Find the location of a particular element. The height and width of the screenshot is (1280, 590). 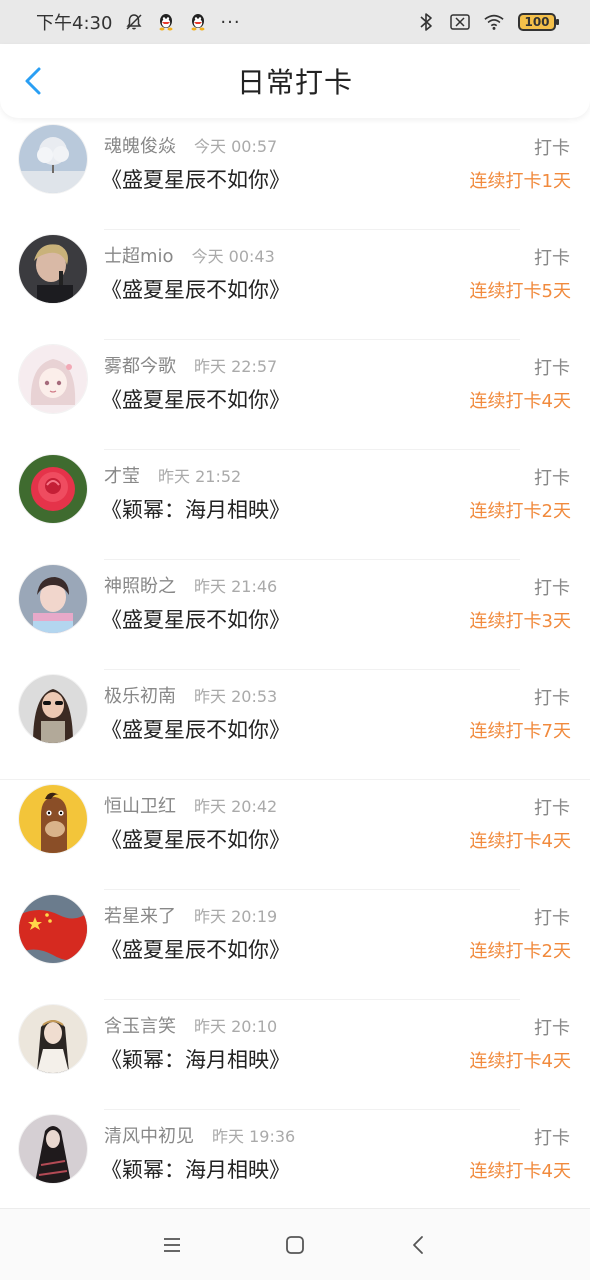

flag-avatar is located at coordinates (53, 929).